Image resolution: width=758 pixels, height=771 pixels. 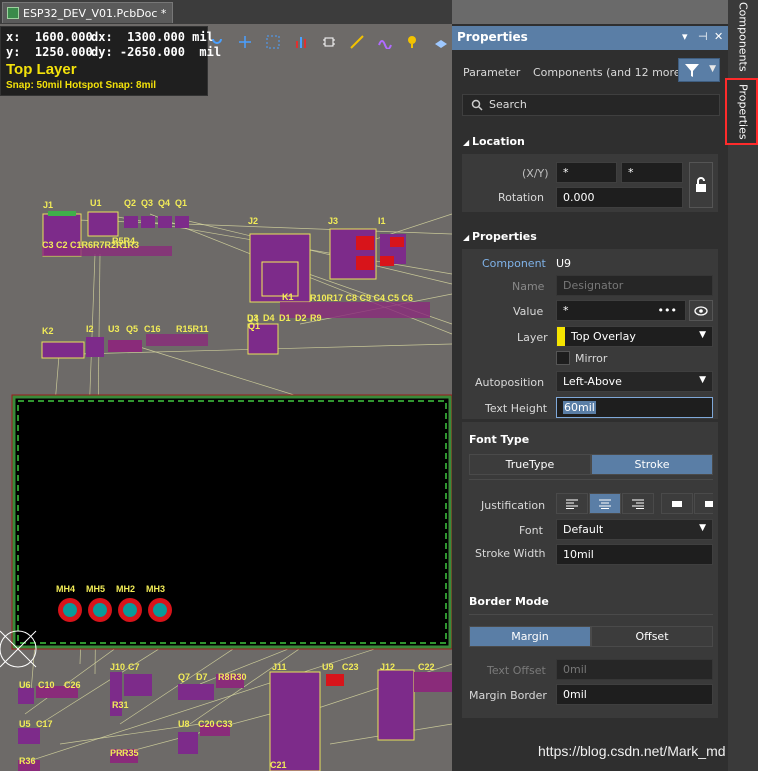 What do you see at coordinates (152, 329) in the screenshot?
I see `pcb-label: C16` at bounding box center [152, 329].